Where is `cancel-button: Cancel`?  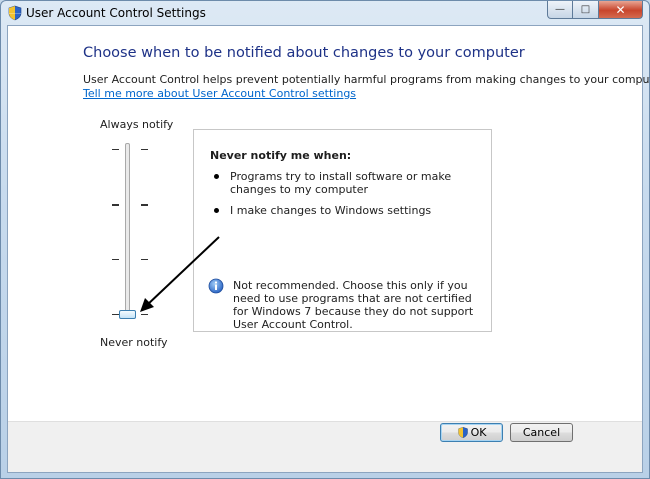 cancel-button: Cancel is located at coordinates (541, 432).